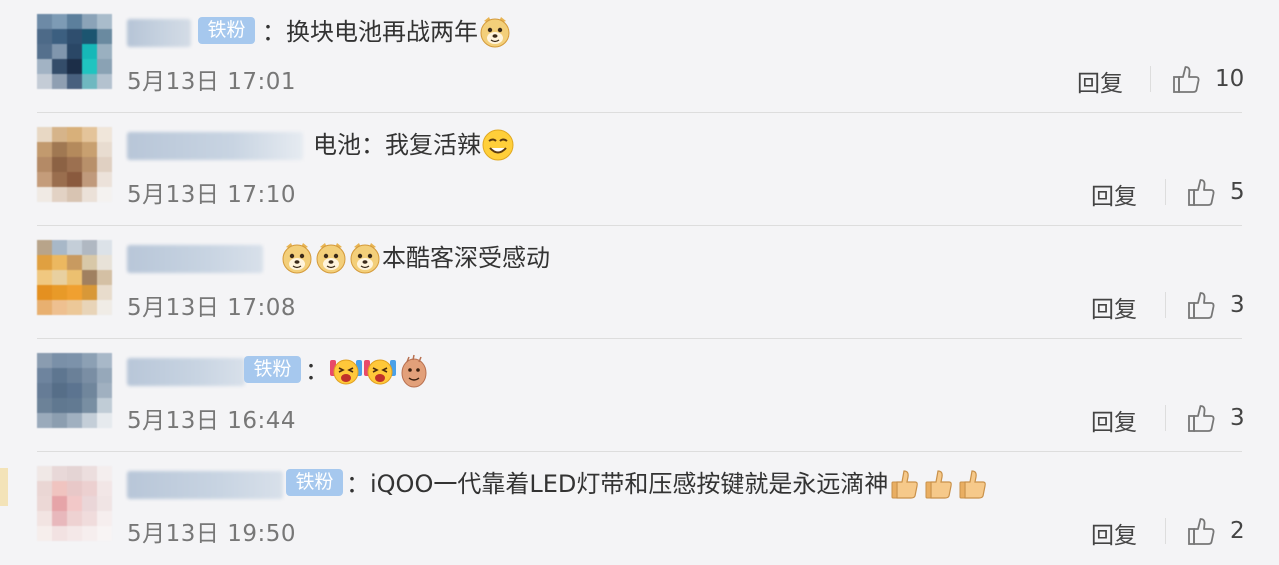 This screenshot has height=565, width=1279. I want to click on comment-timestamp: 5月13日 17:10, so click(211, 195).